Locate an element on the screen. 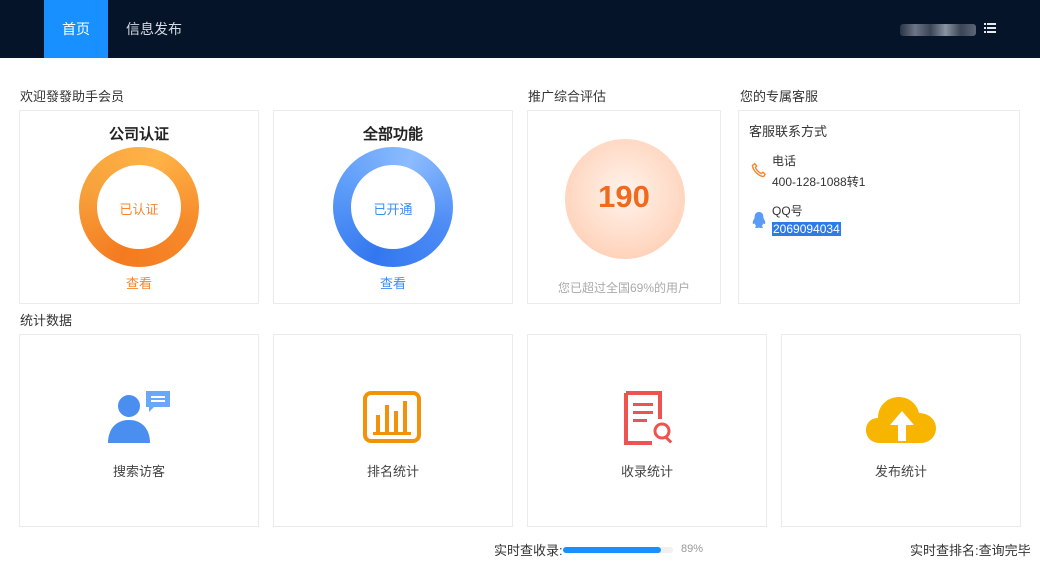 This screenshot has height=582, width=1040. indexing-progress-percent: 89% is located at coordinates (692, 549).